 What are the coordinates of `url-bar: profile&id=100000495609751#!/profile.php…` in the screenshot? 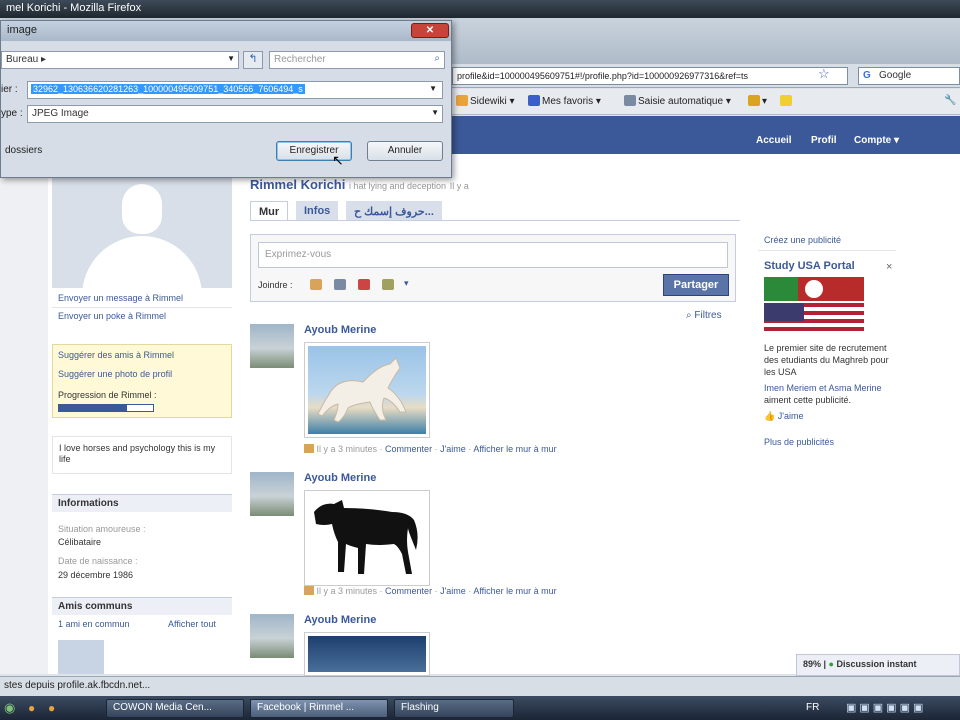 It's located at (650, 76).